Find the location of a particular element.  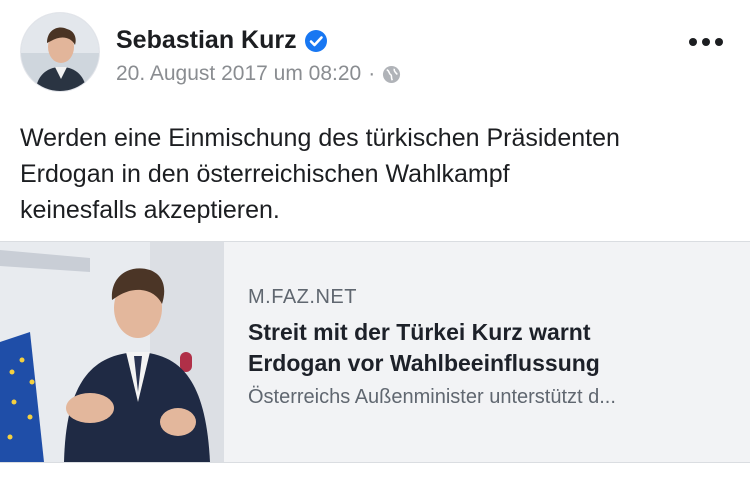

author-avatar is located at coordinates (60, 52).